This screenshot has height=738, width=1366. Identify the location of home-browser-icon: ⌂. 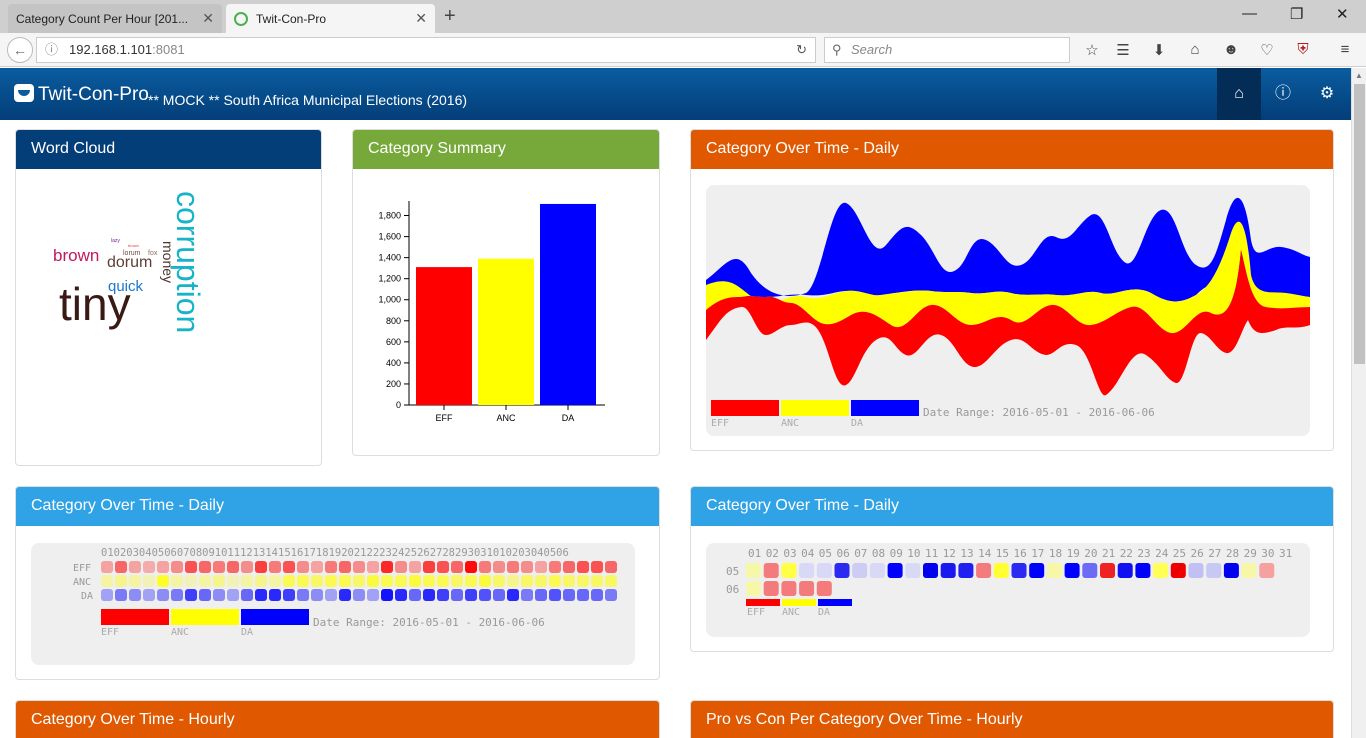
(1195, 49).